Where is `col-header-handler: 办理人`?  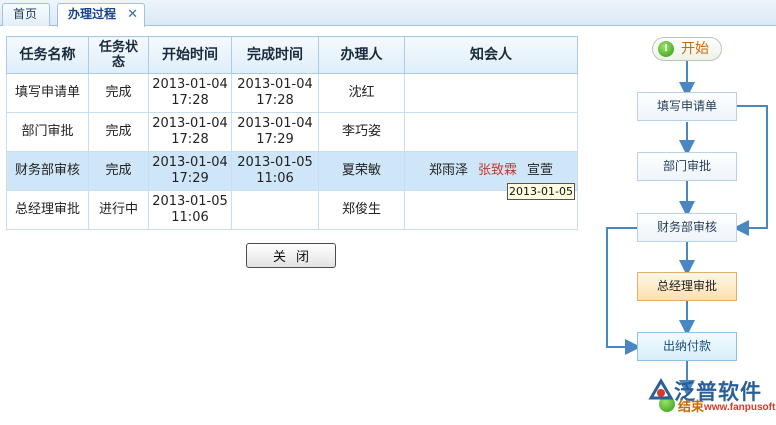
col-header-handler: 办理人 is located at coordinates (361, 55).